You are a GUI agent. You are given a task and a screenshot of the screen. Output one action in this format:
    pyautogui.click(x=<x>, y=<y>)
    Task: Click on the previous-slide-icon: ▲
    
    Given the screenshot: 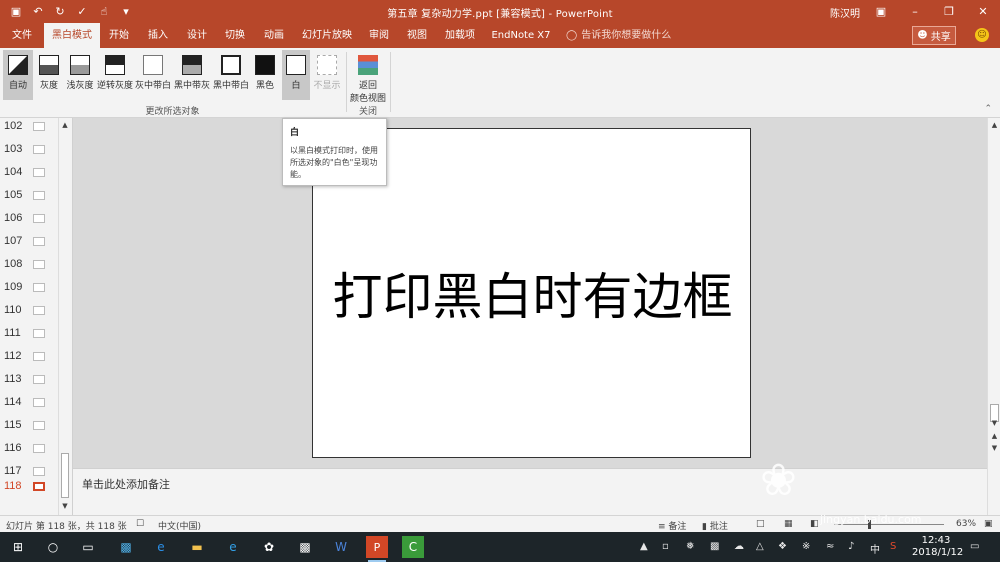 What is the action you would take?
    pyautogui.click(x=994, y=436)
    